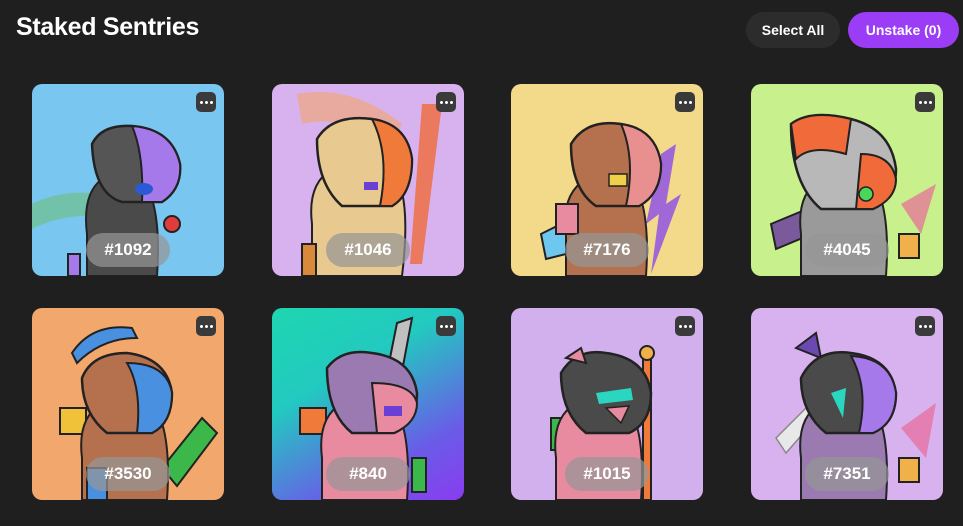 The image size is (963, 526). I want to click on unstake-button: Unstake (0), so click(903, 30).